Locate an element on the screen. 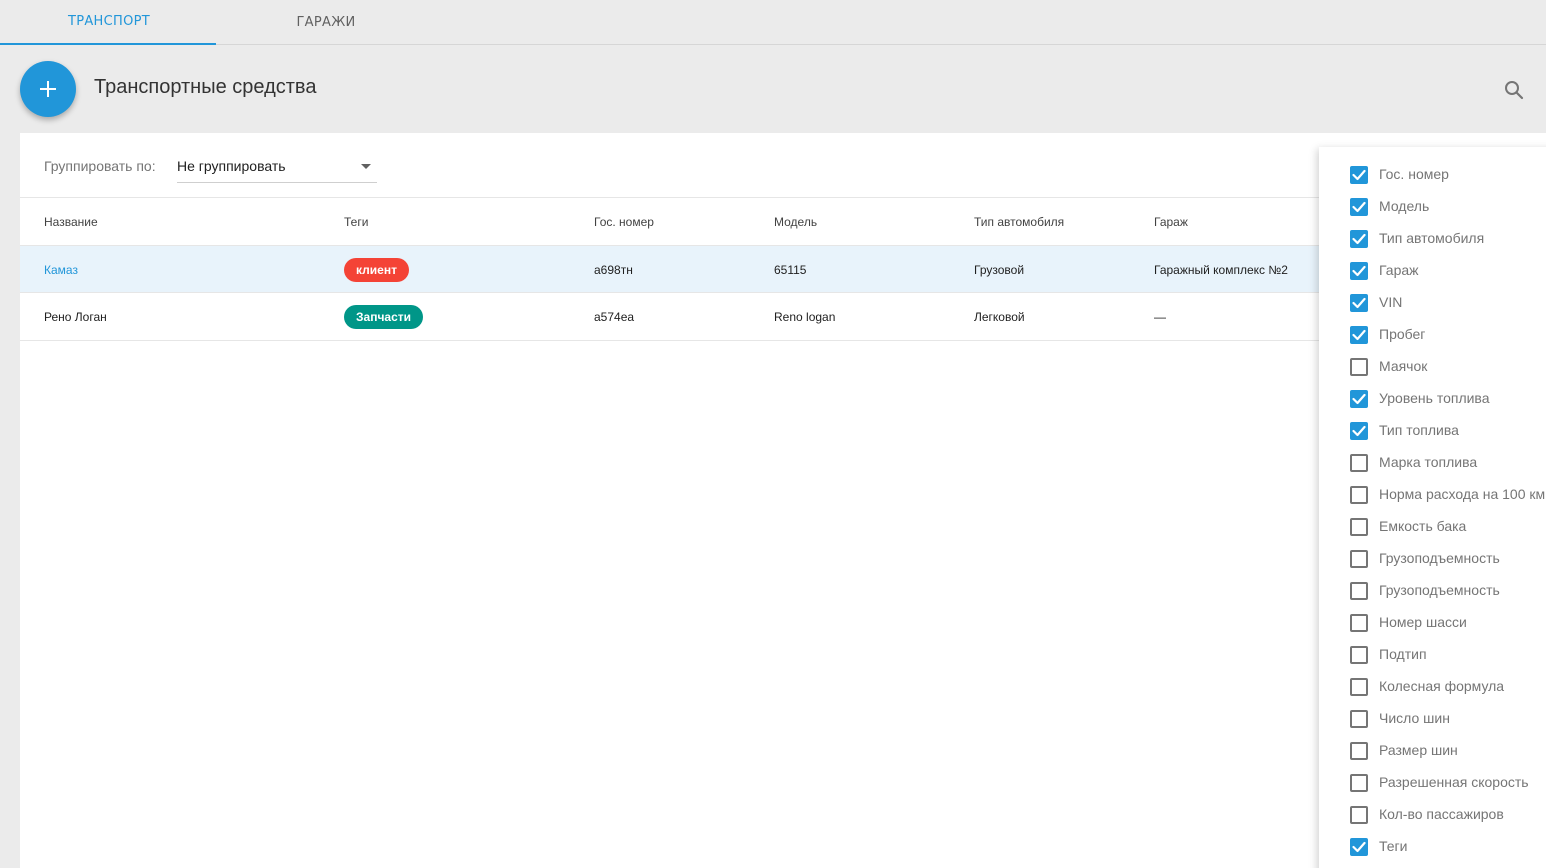 The image size is (1546, 868). garage-cell: Гаражный комплекс №2 is located at coordinates (1221, 270).